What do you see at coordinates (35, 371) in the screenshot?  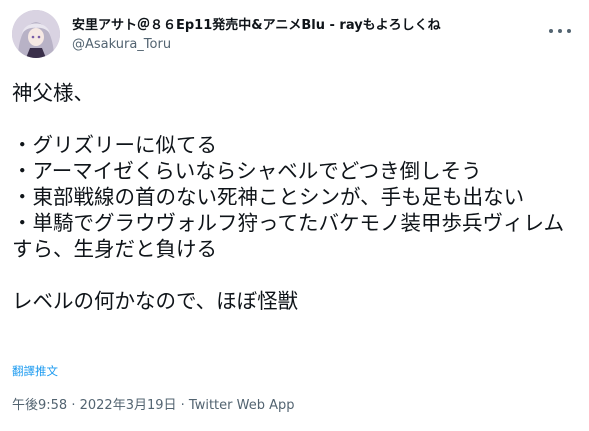 I see `translate-tweet-link: 翻譯推文` at bounding box center [35, 371].